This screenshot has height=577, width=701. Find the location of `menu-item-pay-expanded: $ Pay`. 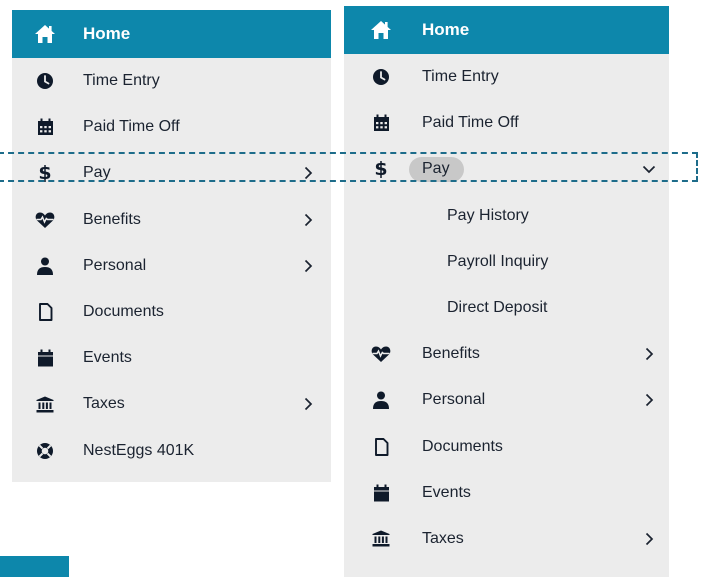

menu-item-pay-expanded: $ Pay is located at coordinates (506, 169).